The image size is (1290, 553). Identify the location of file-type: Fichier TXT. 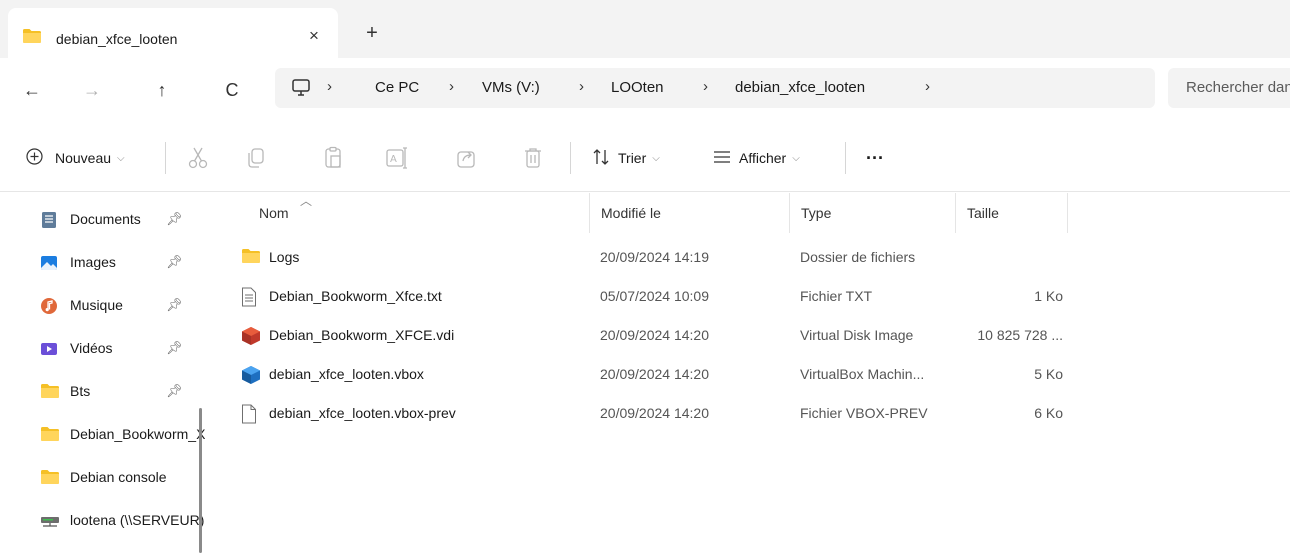
(836, 296).